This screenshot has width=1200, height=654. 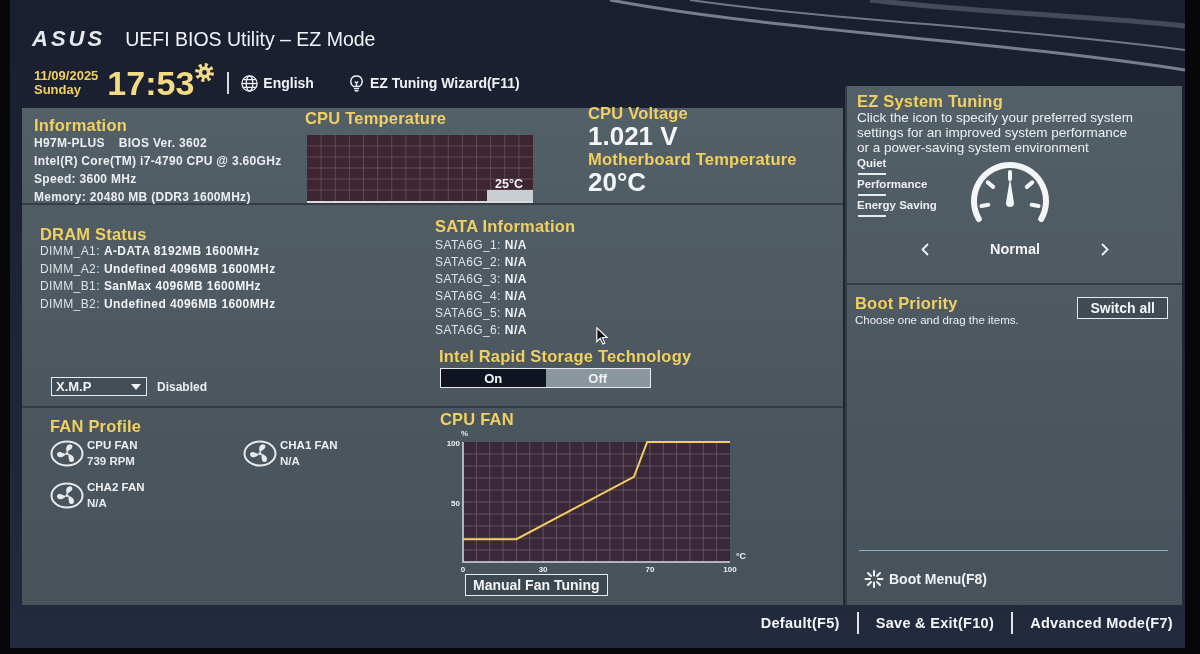 I want to click on axis-tick-label: 30, so click(x=543, y=569).